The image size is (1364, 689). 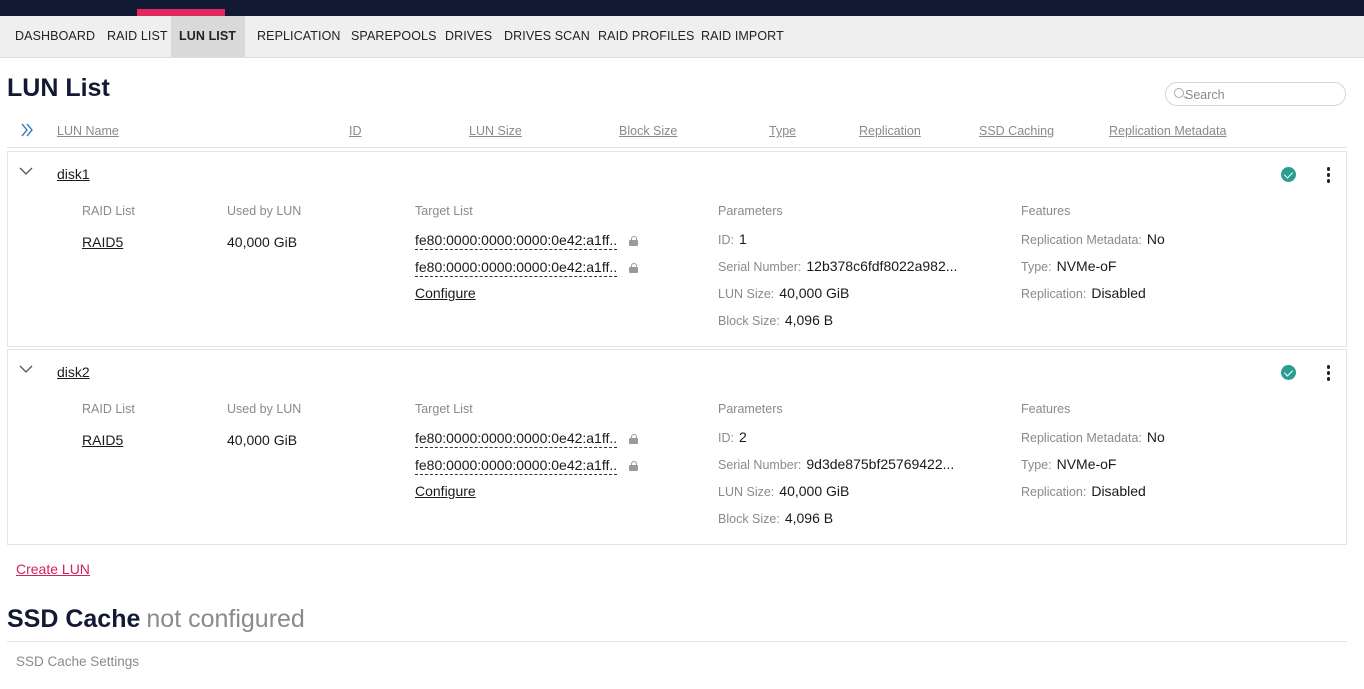 I want to click on column-header-id: ID, so click(x=355, y=131).